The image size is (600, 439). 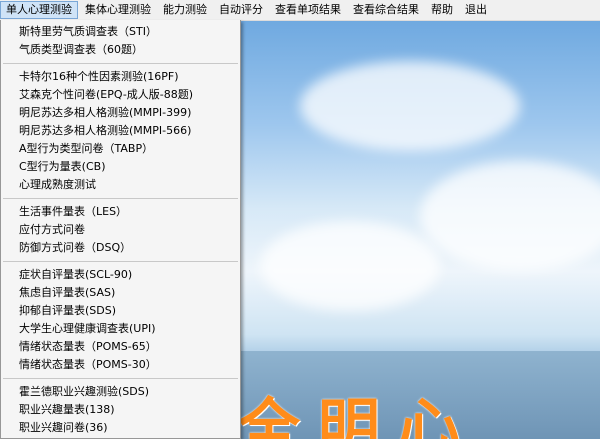 I want to click on menu-item-sds: 抑郁自评量表(SDS), so click(x=120, y=311).